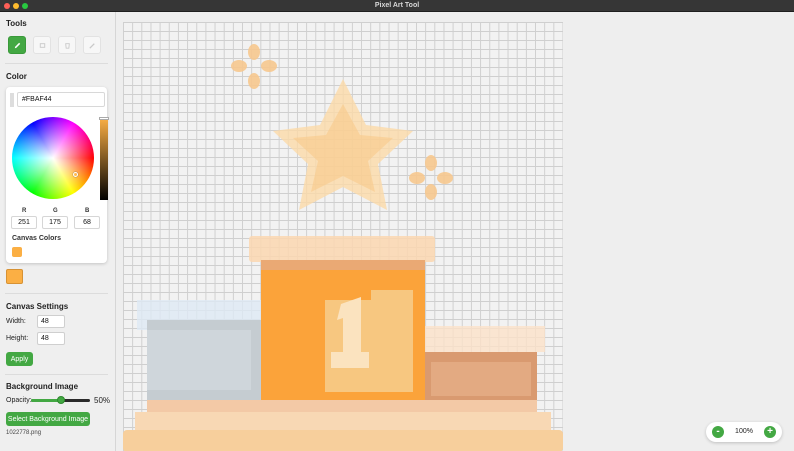 Image resolution: width=794 pixels, height=451 pixels. What do you see at coordinates (17, 252) in the screenshot?
I see `canvas-color-swatch` at bounding box center [17, 252].